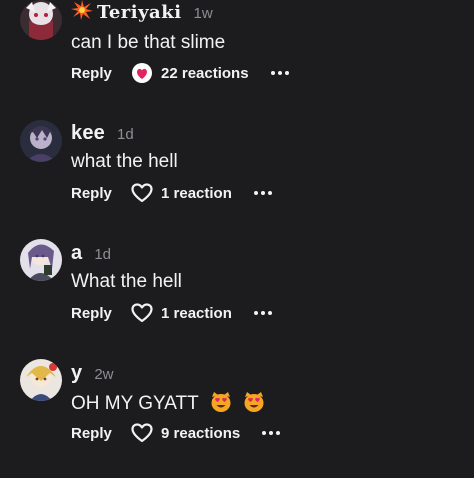 Image resolution: width=474 pixels, height=478 pixels. What do you see at coordinates (76, 373) in the screenshot?
I see `username: y` at bounding box center [76, 373].